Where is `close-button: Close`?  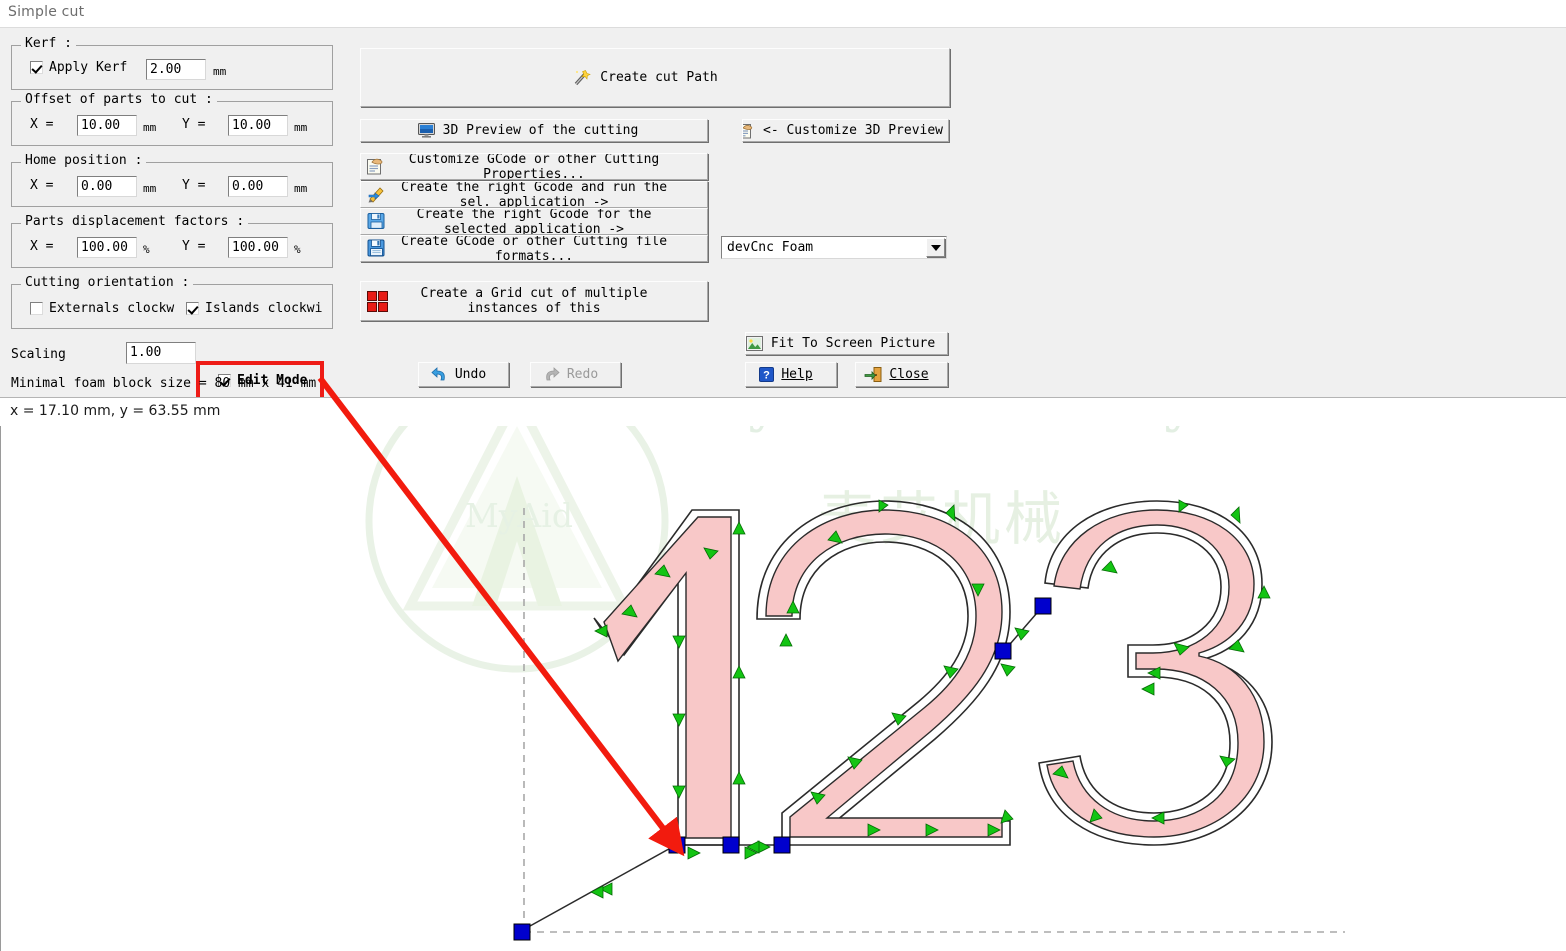
close-button: Close is located at coordinates (901, 374).